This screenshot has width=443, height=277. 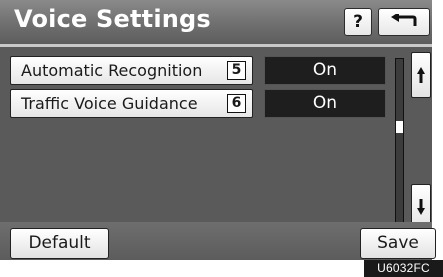 What do you see at coordinates (236, 70) in the screenshot?
I see `reference-number-badge: 5` at bounding box center [236, 70].